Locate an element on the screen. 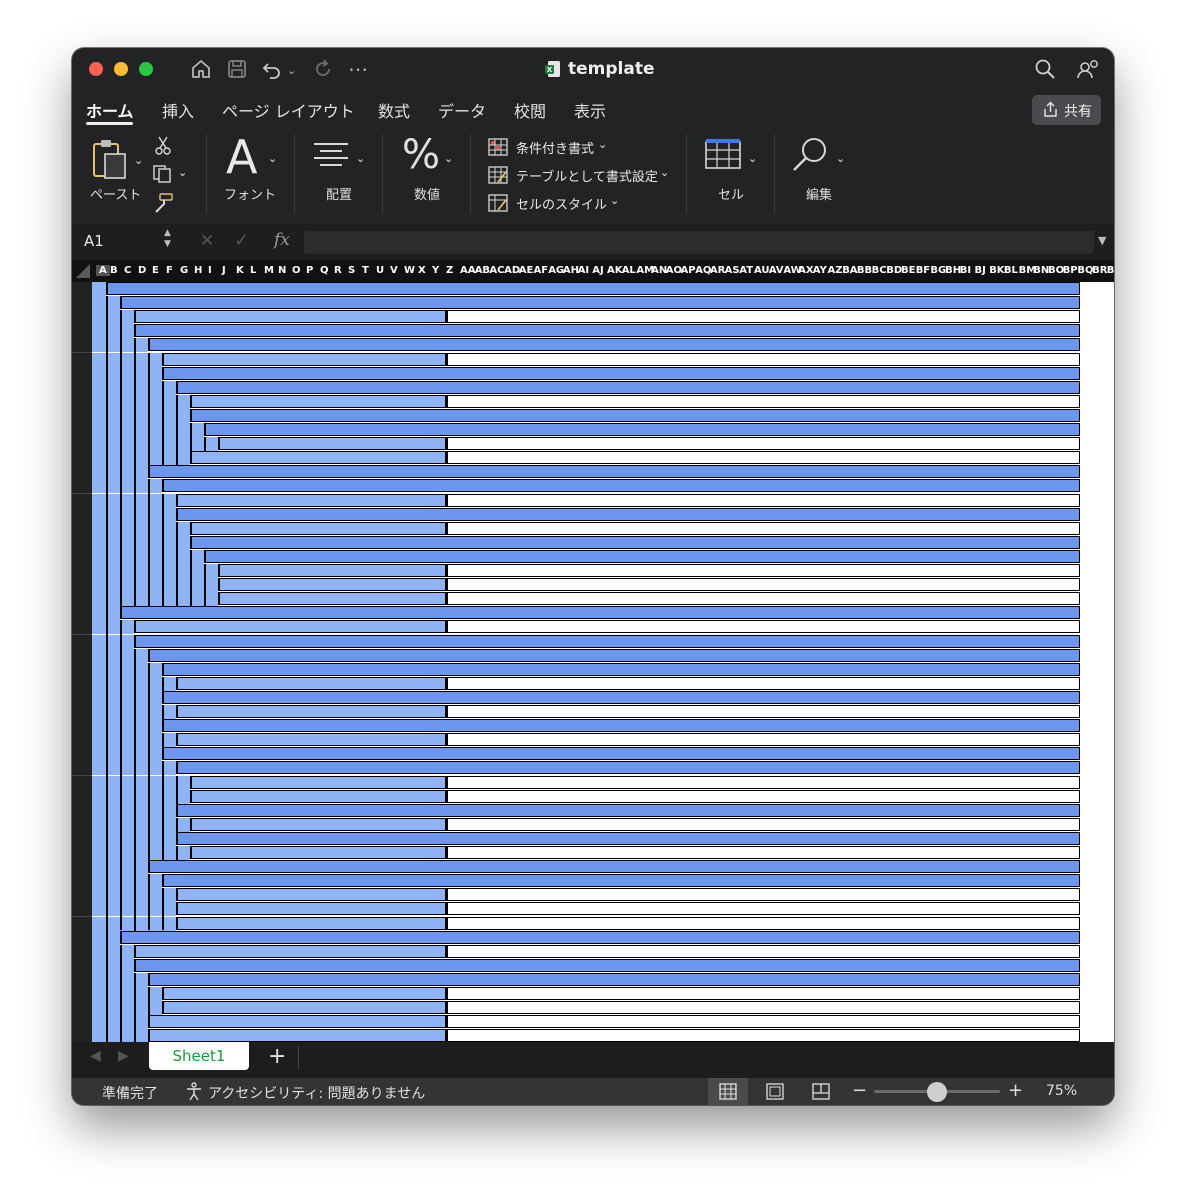 The height and width of the screenshot is (1200, 1186). column-header: F is located at coordinates (169, 270).